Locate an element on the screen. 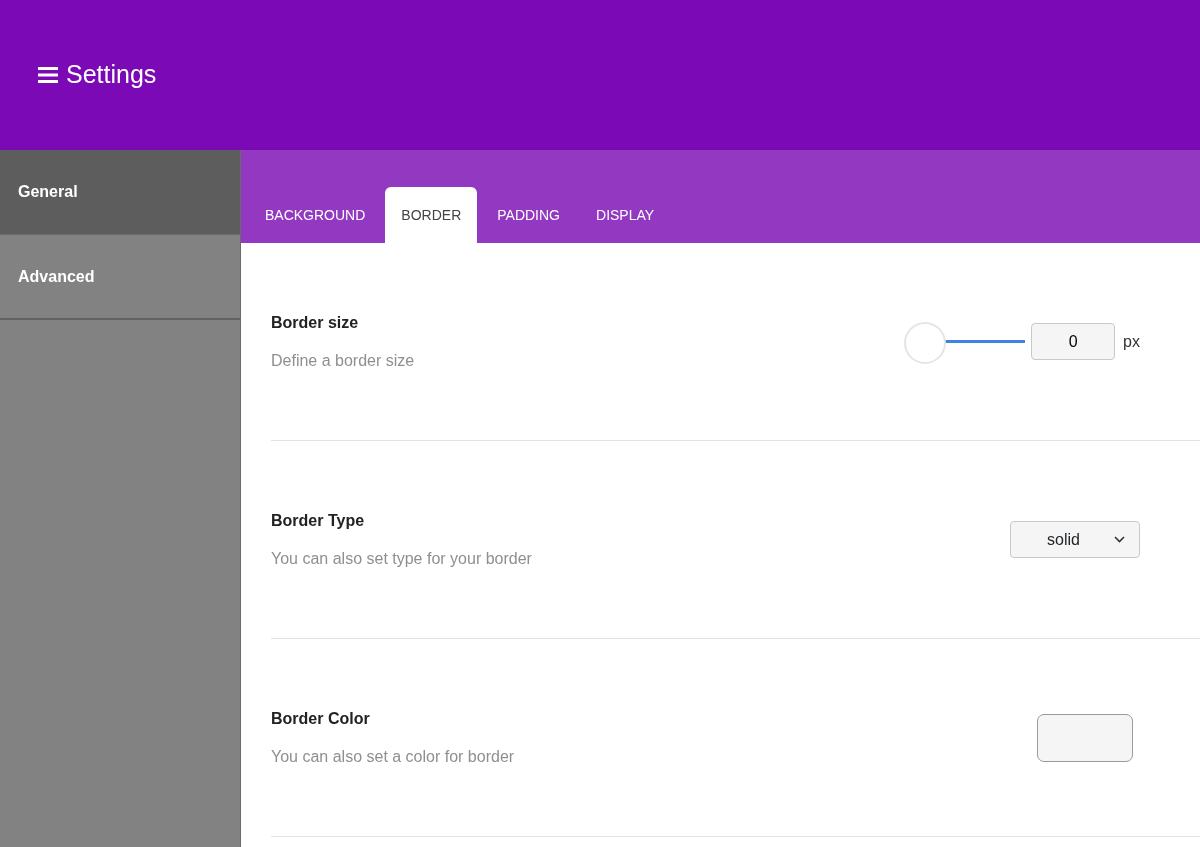  setting-title: Border size is located at coordinates (315, 322).